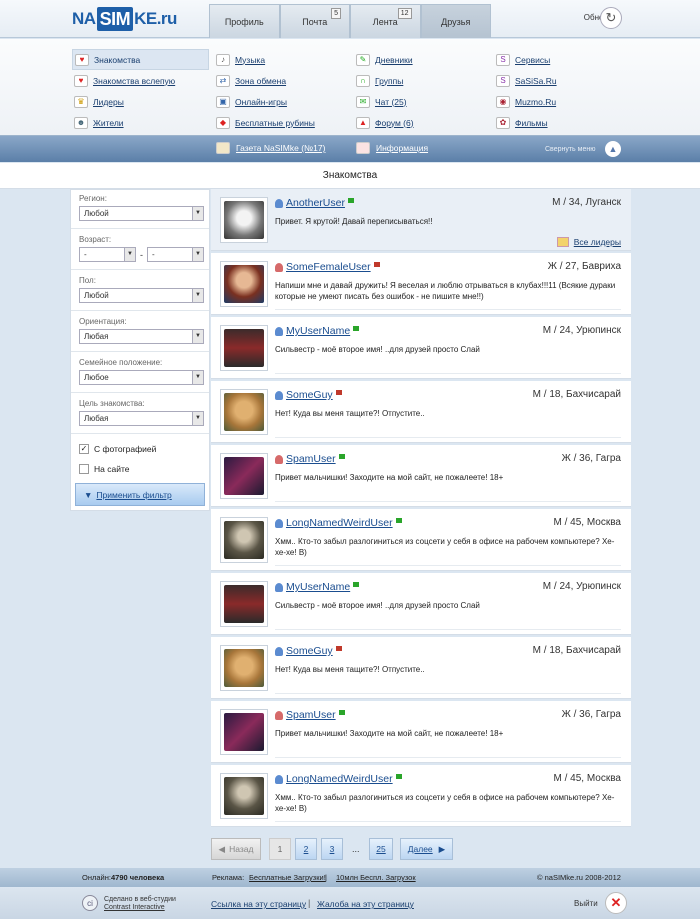 This screenshot has width=700, height=919. I want to click on sex-label: Пол:, so click(87, 280).